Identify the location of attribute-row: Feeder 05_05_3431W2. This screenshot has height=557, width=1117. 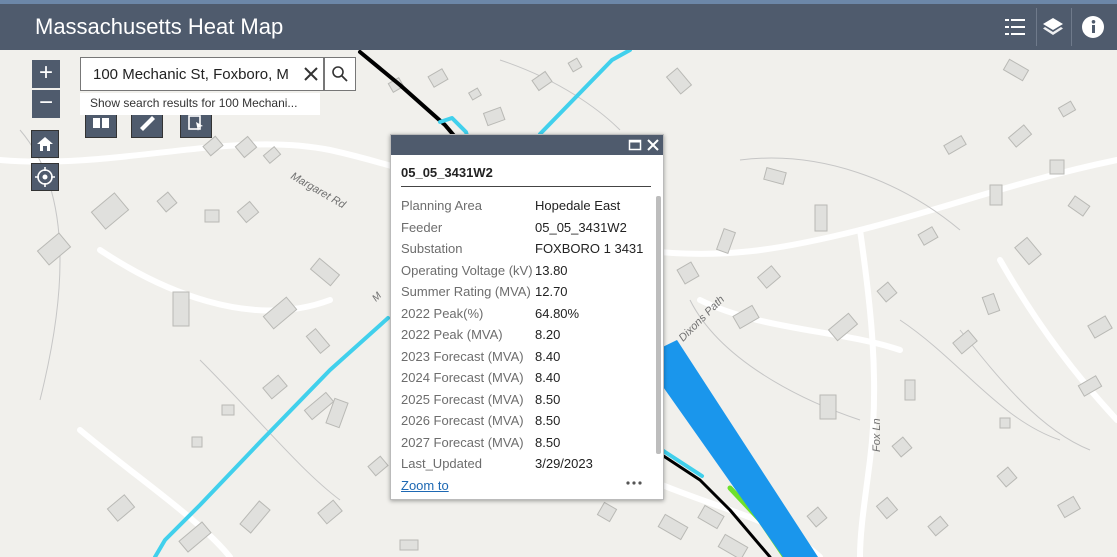
(527, 229).